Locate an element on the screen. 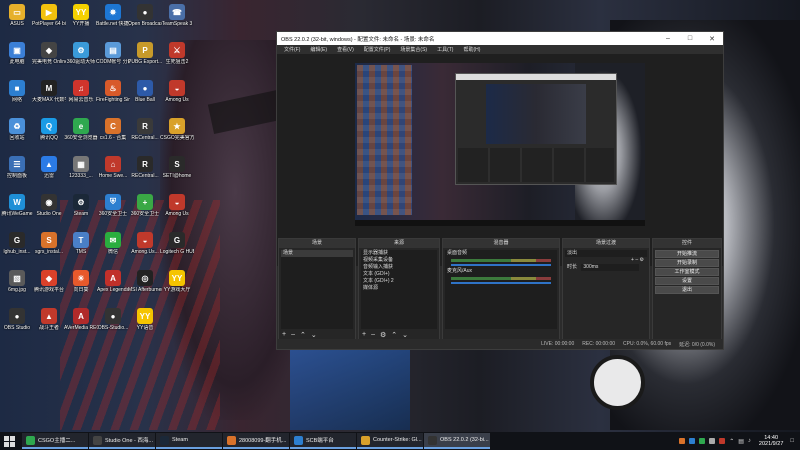 This screenshot has width=800, height=450. desktop-icon: ▲ 迅雷 is located at coordinates (49, 173).